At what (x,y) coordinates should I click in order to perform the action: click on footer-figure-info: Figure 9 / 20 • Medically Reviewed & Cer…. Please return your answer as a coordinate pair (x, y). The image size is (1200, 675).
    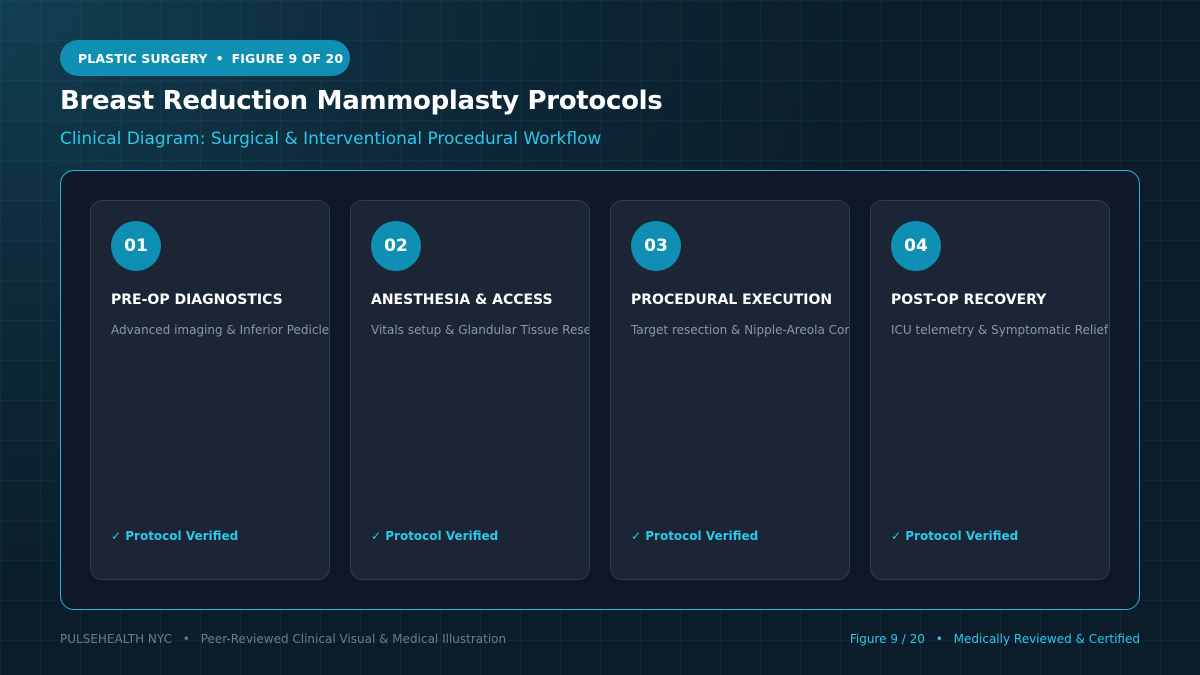
    Looking at the image, I should click on (995, 639).